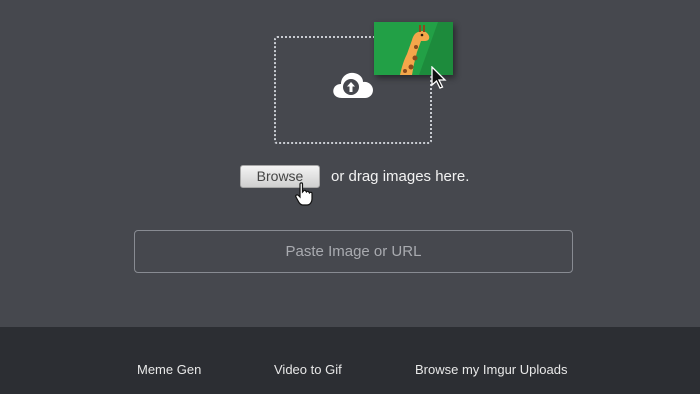  Describe the element at coordinates (353, 251) in the screenshot. I see `paste-url-input` at that location.